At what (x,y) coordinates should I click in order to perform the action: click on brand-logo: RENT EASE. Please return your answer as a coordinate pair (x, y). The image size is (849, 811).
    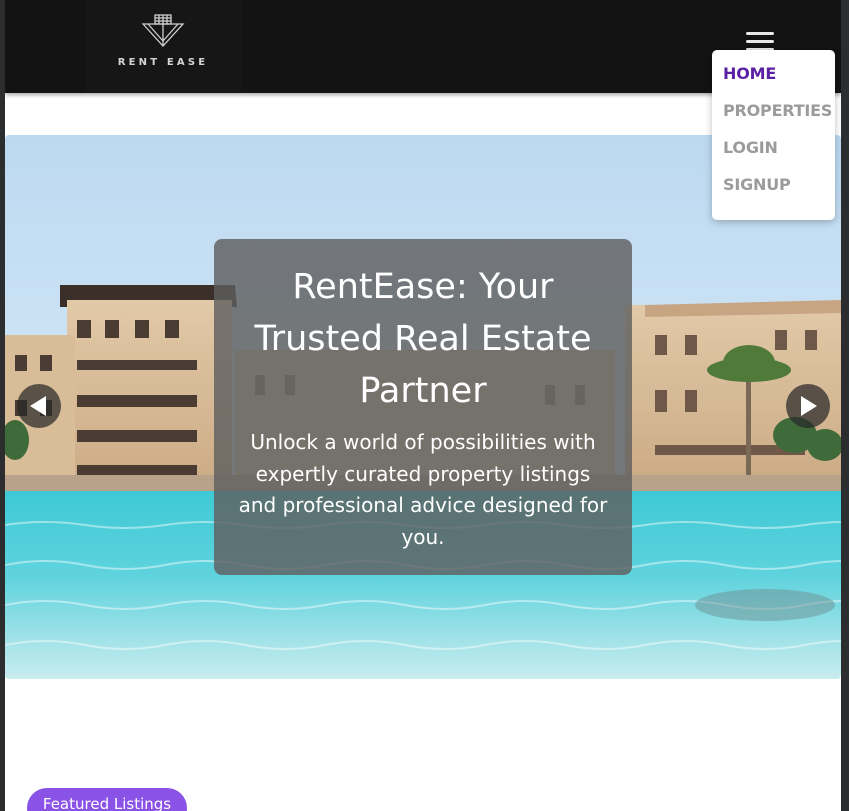
    Looking at the image, I should click on (163, 46).